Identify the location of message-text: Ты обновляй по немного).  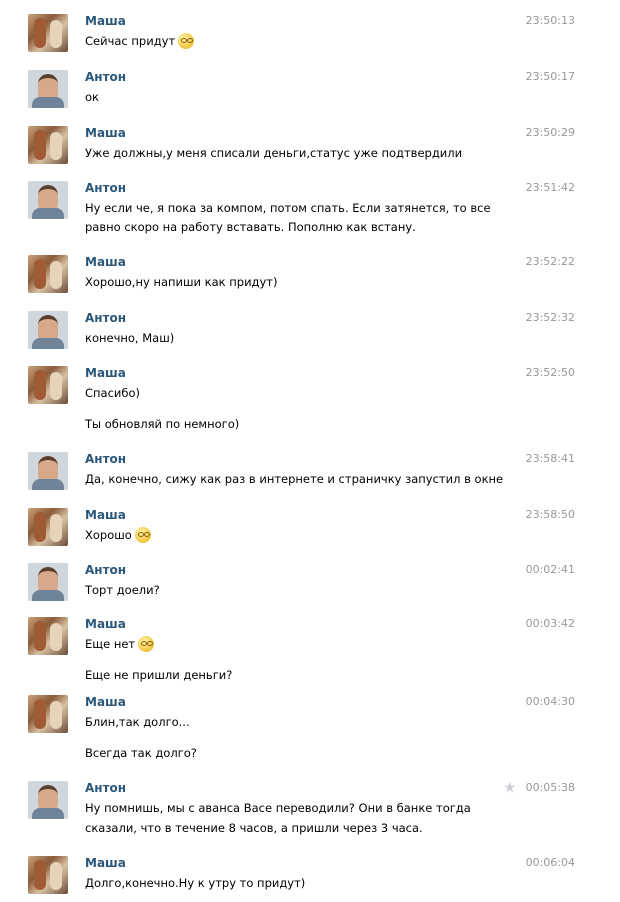
(162, 424).